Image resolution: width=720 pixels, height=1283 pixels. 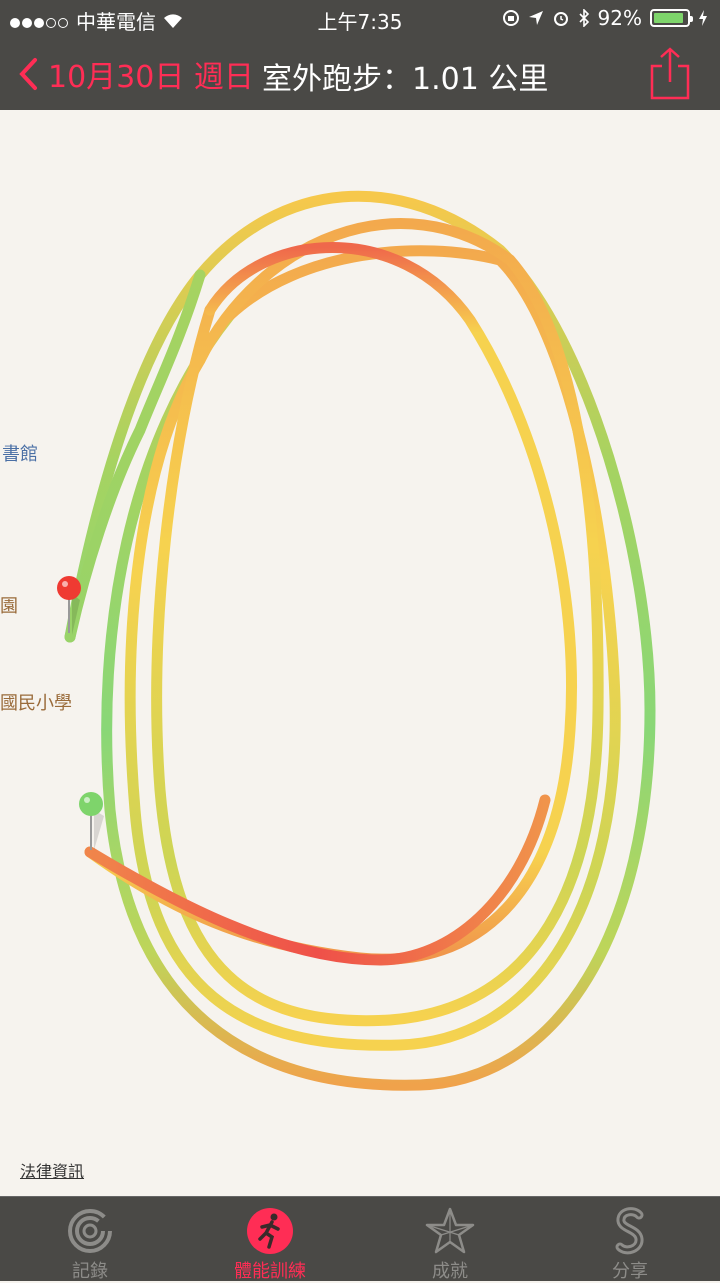 I want to click on map-poi-school: 國民小學, so click(x=36, y=702).